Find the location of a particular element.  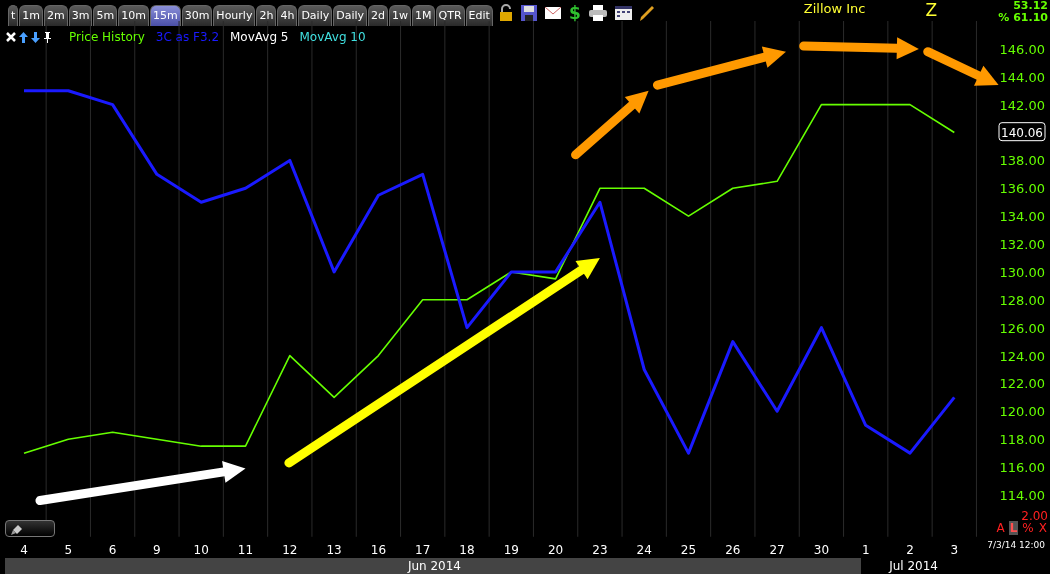

ticker-symbol: Z is located at coordinates (931, 10).